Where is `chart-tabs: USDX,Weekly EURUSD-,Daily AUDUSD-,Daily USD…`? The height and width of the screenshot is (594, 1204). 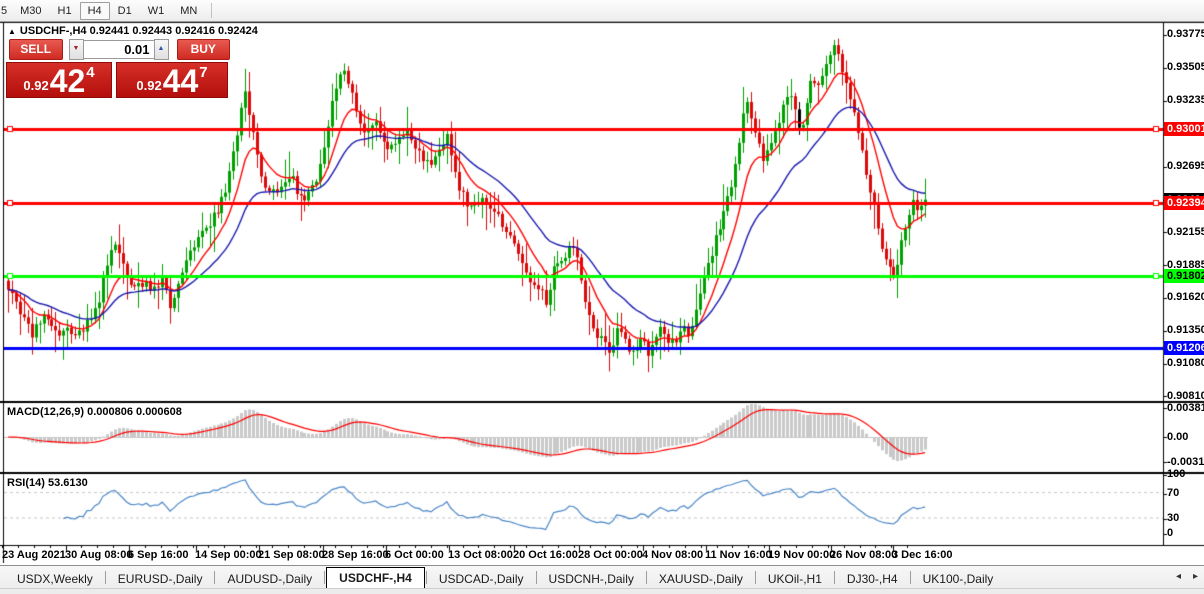
chart-tabs: USDX,Weekly EURUSD-,Daily AUDUSD-,Daily USD… is located at coordinates (502, 577).